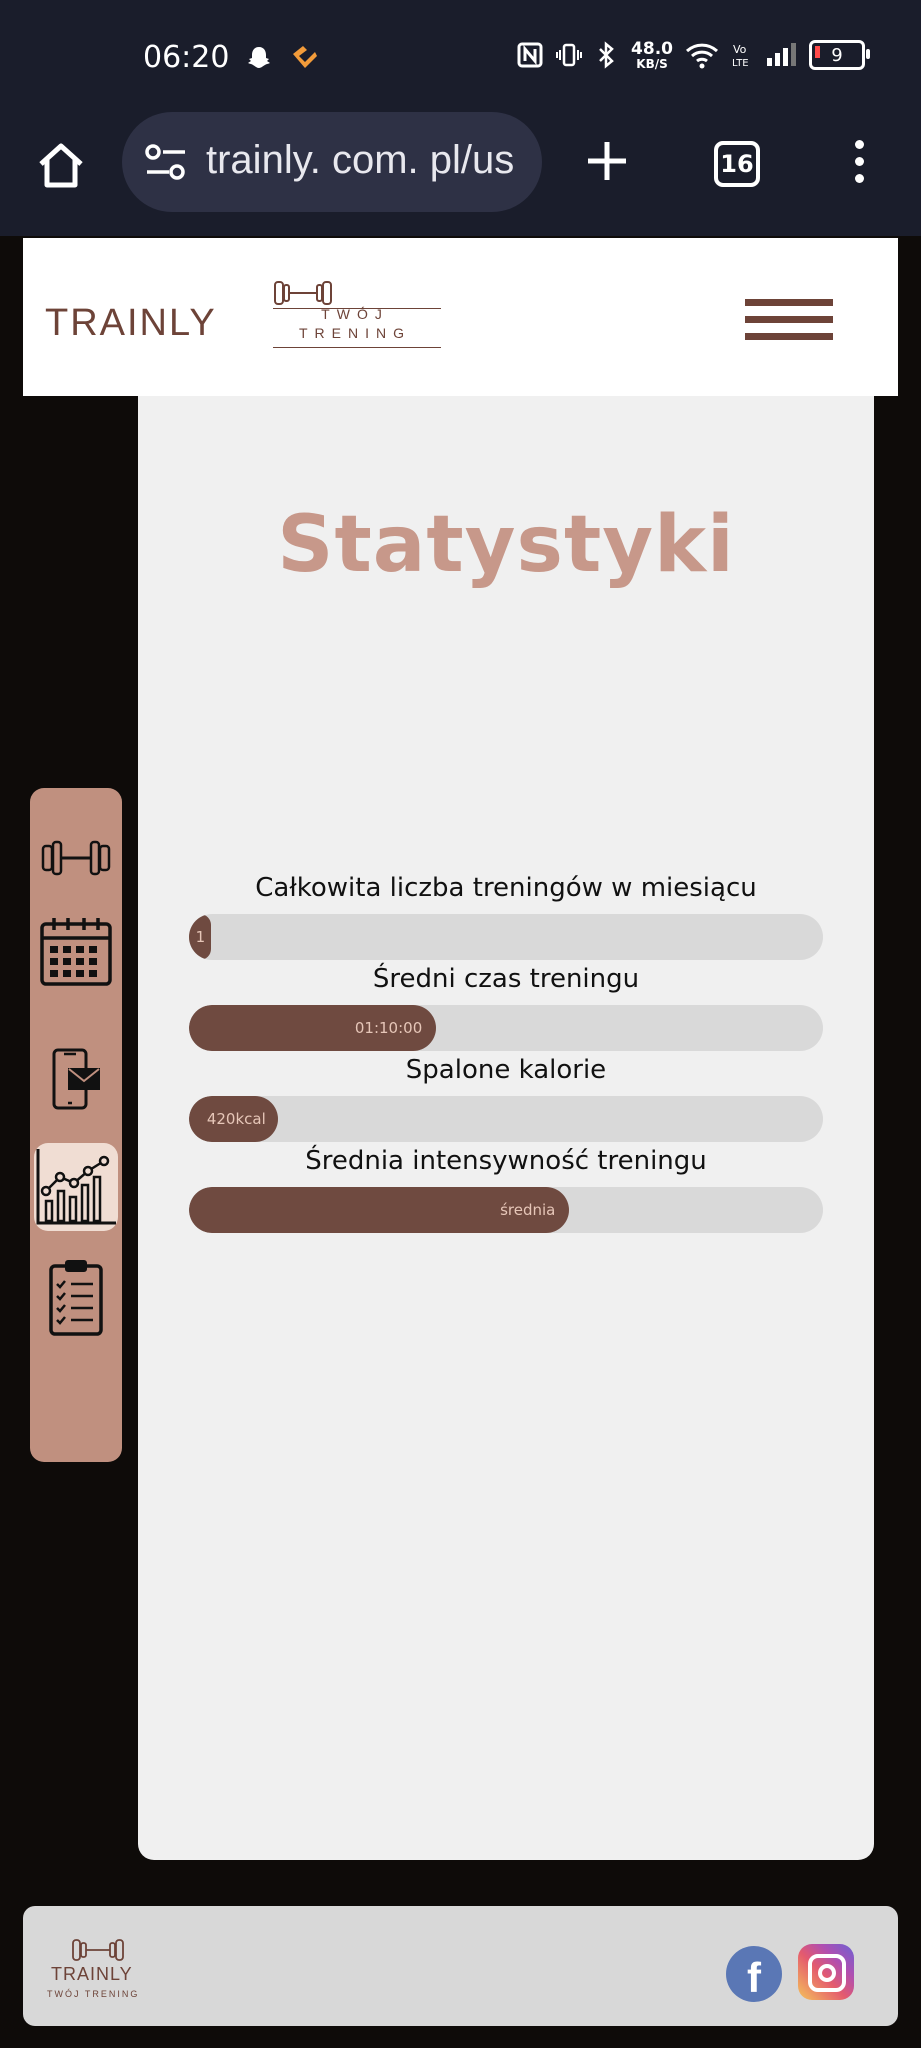 The height and width of the screenshot is (2048, 921). Describe the element at coordinates (530, 55) in the screenshot. I see `nfc-icon` at that location.